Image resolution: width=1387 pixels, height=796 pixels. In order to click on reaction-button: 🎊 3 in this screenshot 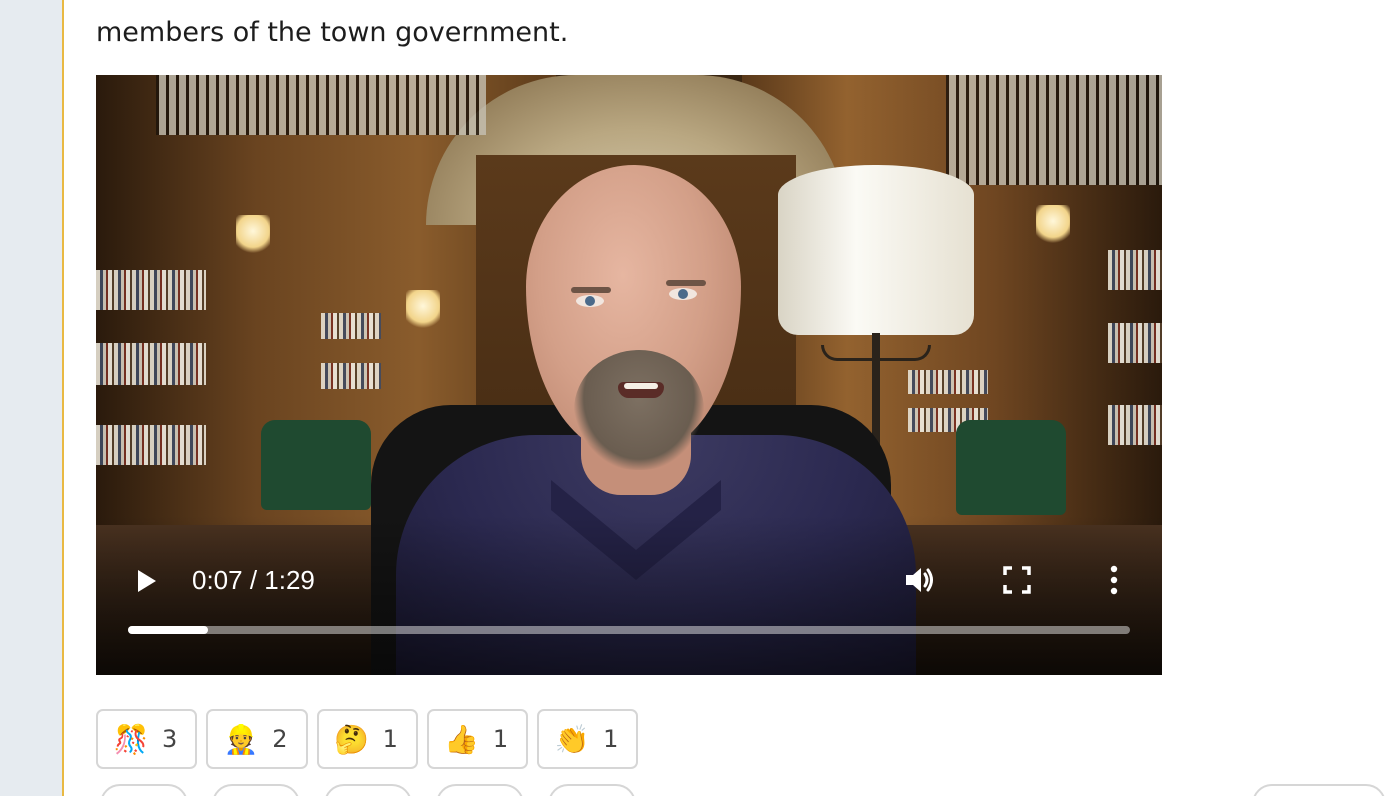, I will do `click(147, 739)`.